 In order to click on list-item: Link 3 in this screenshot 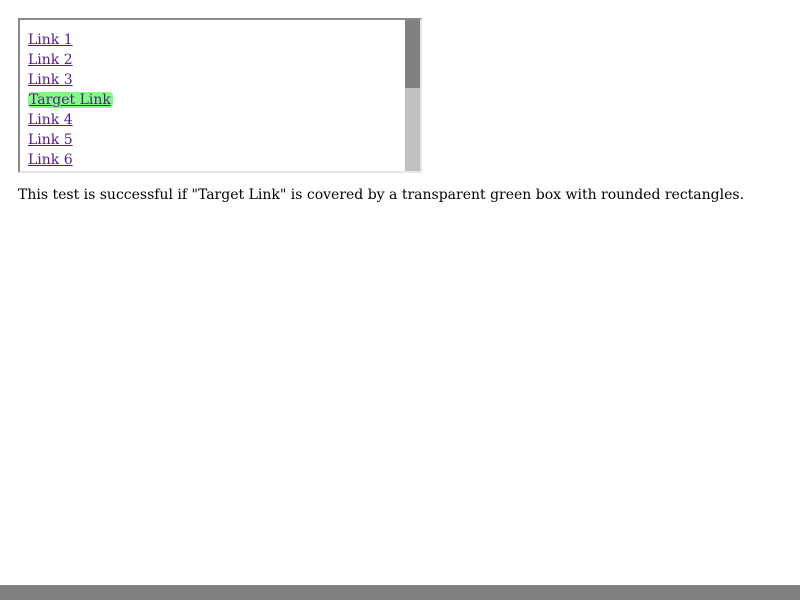, I will do `click(70, 80)`.